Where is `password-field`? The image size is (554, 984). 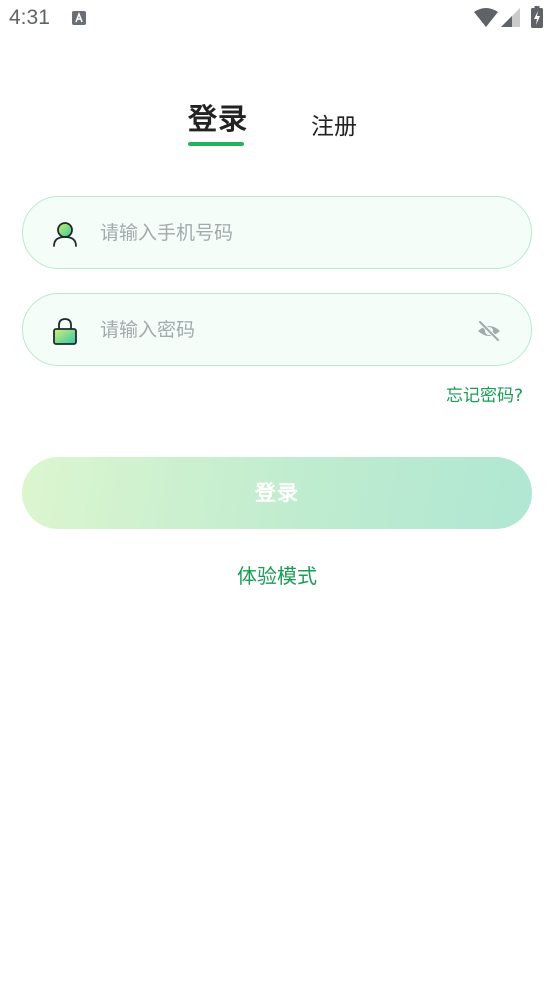 password-field is located at coordinates (277, 329).